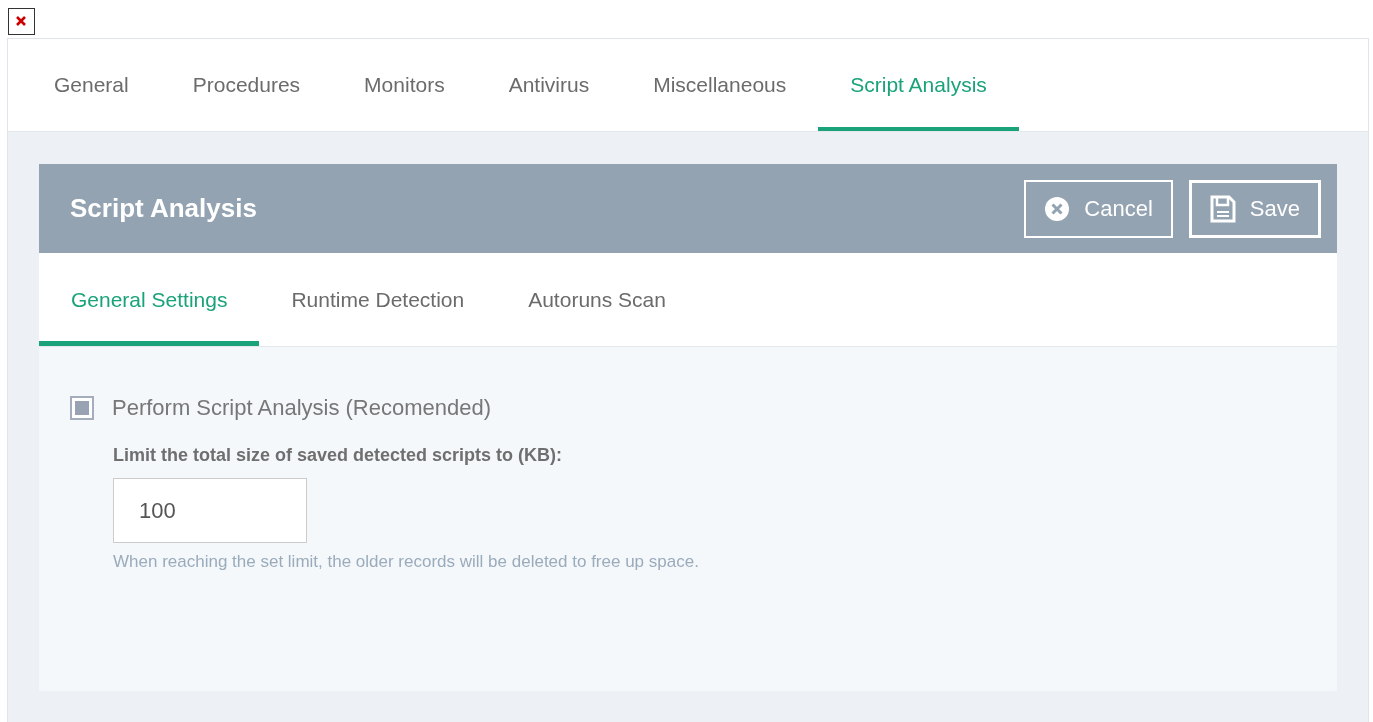 This screenshot has width=1373, height=722. I want to click on help-text: When reaching the set limit, the older records will be deleted to free up space., so click(406, 562).